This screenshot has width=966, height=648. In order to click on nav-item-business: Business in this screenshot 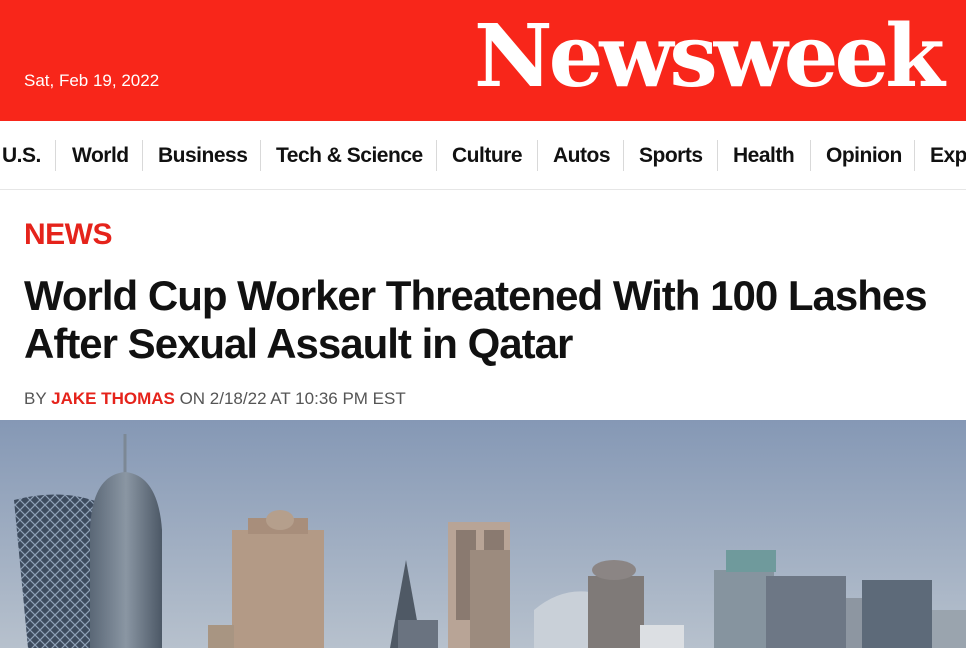, I will do `click(203, 155)`.